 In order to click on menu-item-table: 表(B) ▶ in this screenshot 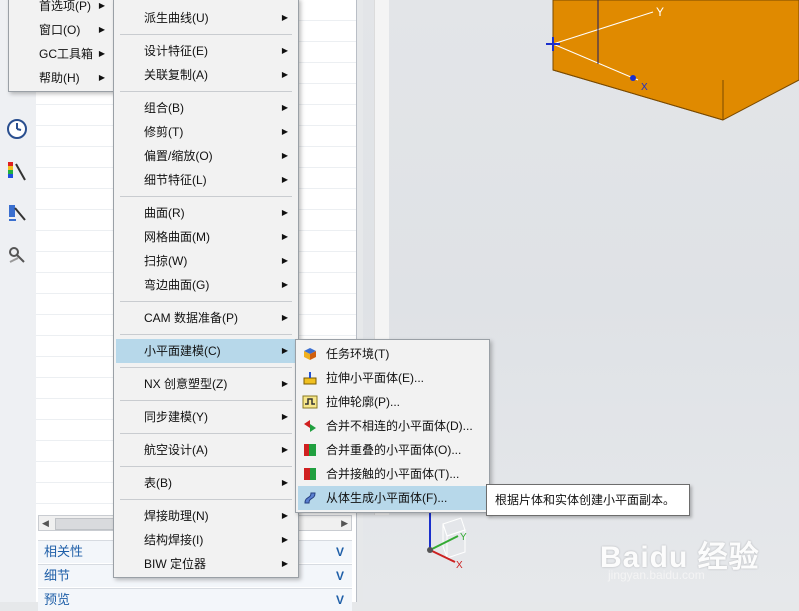, I will do `click(206, 483)`.